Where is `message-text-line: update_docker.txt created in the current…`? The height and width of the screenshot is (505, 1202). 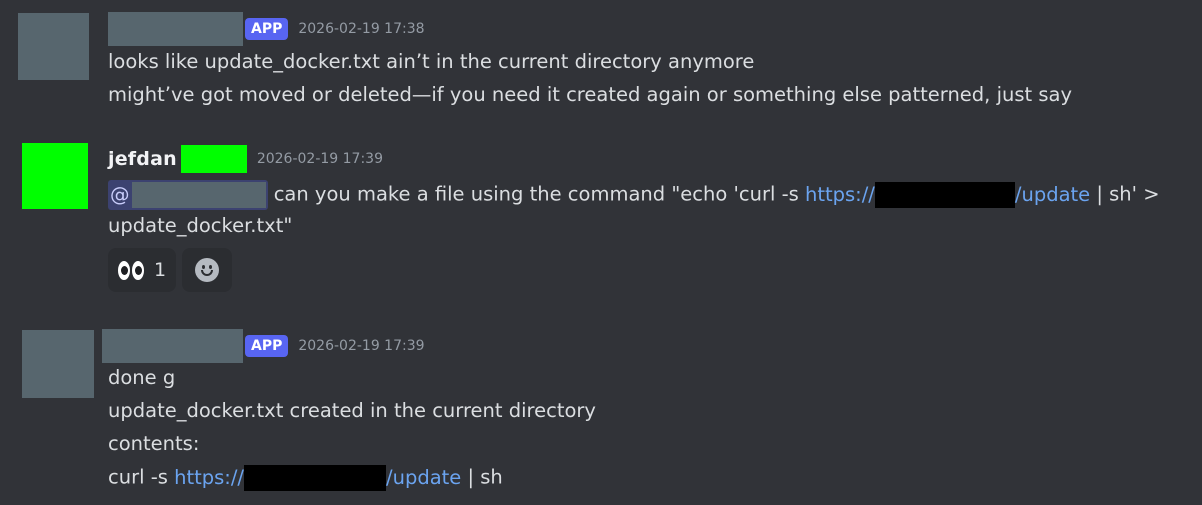 message-text-line: update_docker.txt created in the current… is located at coordinates (352, 410).